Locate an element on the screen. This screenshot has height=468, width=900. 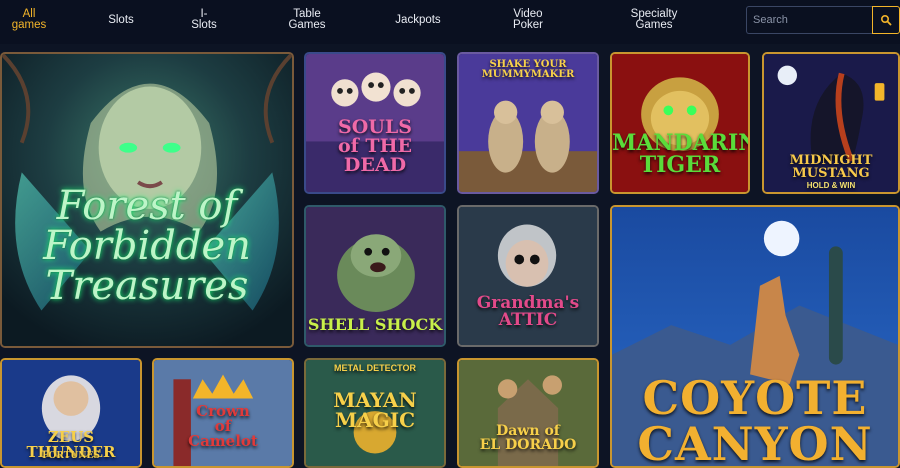
game-title: SOULS of THE DEAD is located at coordinates (375, 146).